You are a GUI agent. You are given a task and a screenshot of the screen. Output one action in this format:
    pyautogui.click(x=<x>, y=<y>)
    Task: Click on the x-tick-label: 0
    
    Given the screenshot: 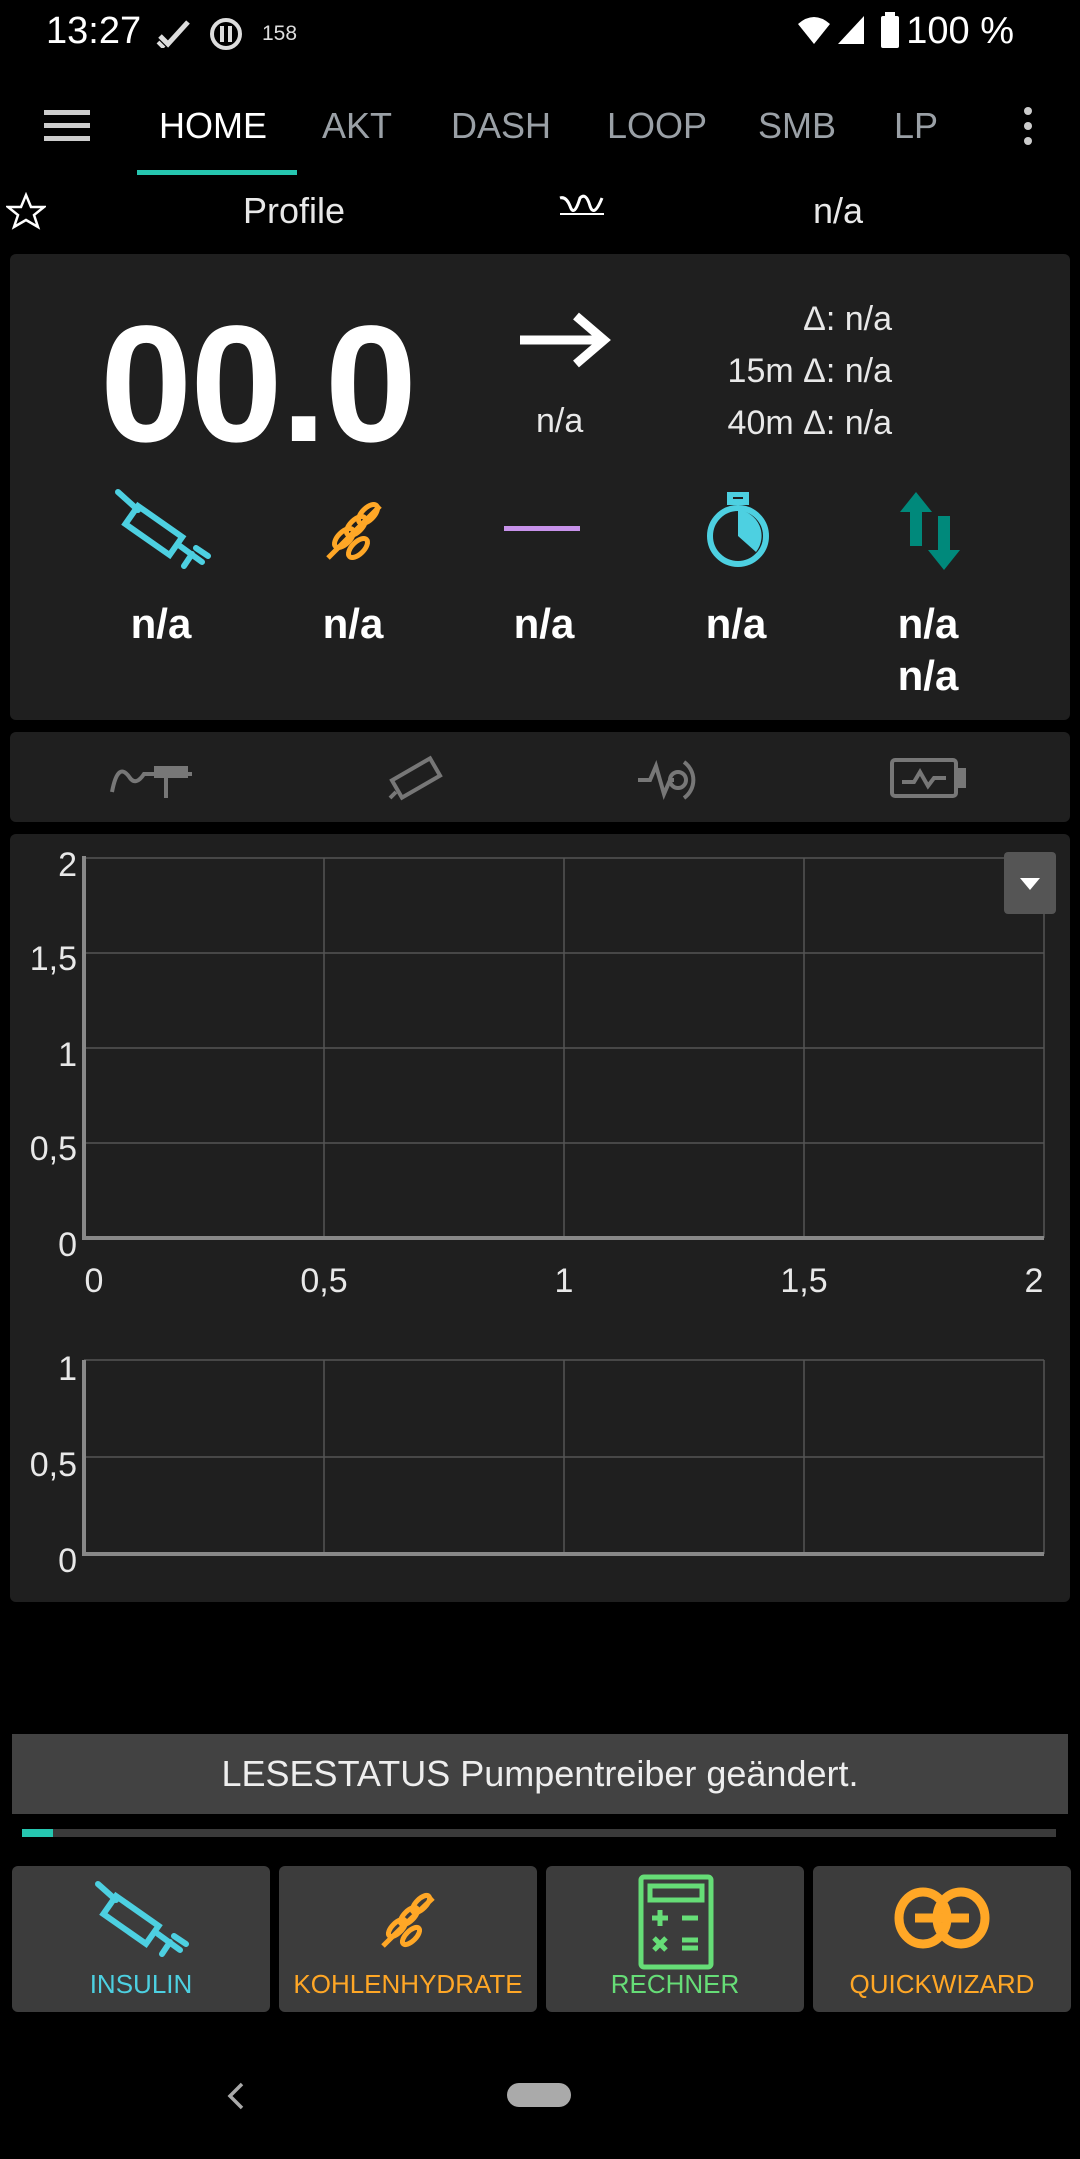 What is the action you would take?
    pyautogui.click(x=94, y=1281)
    